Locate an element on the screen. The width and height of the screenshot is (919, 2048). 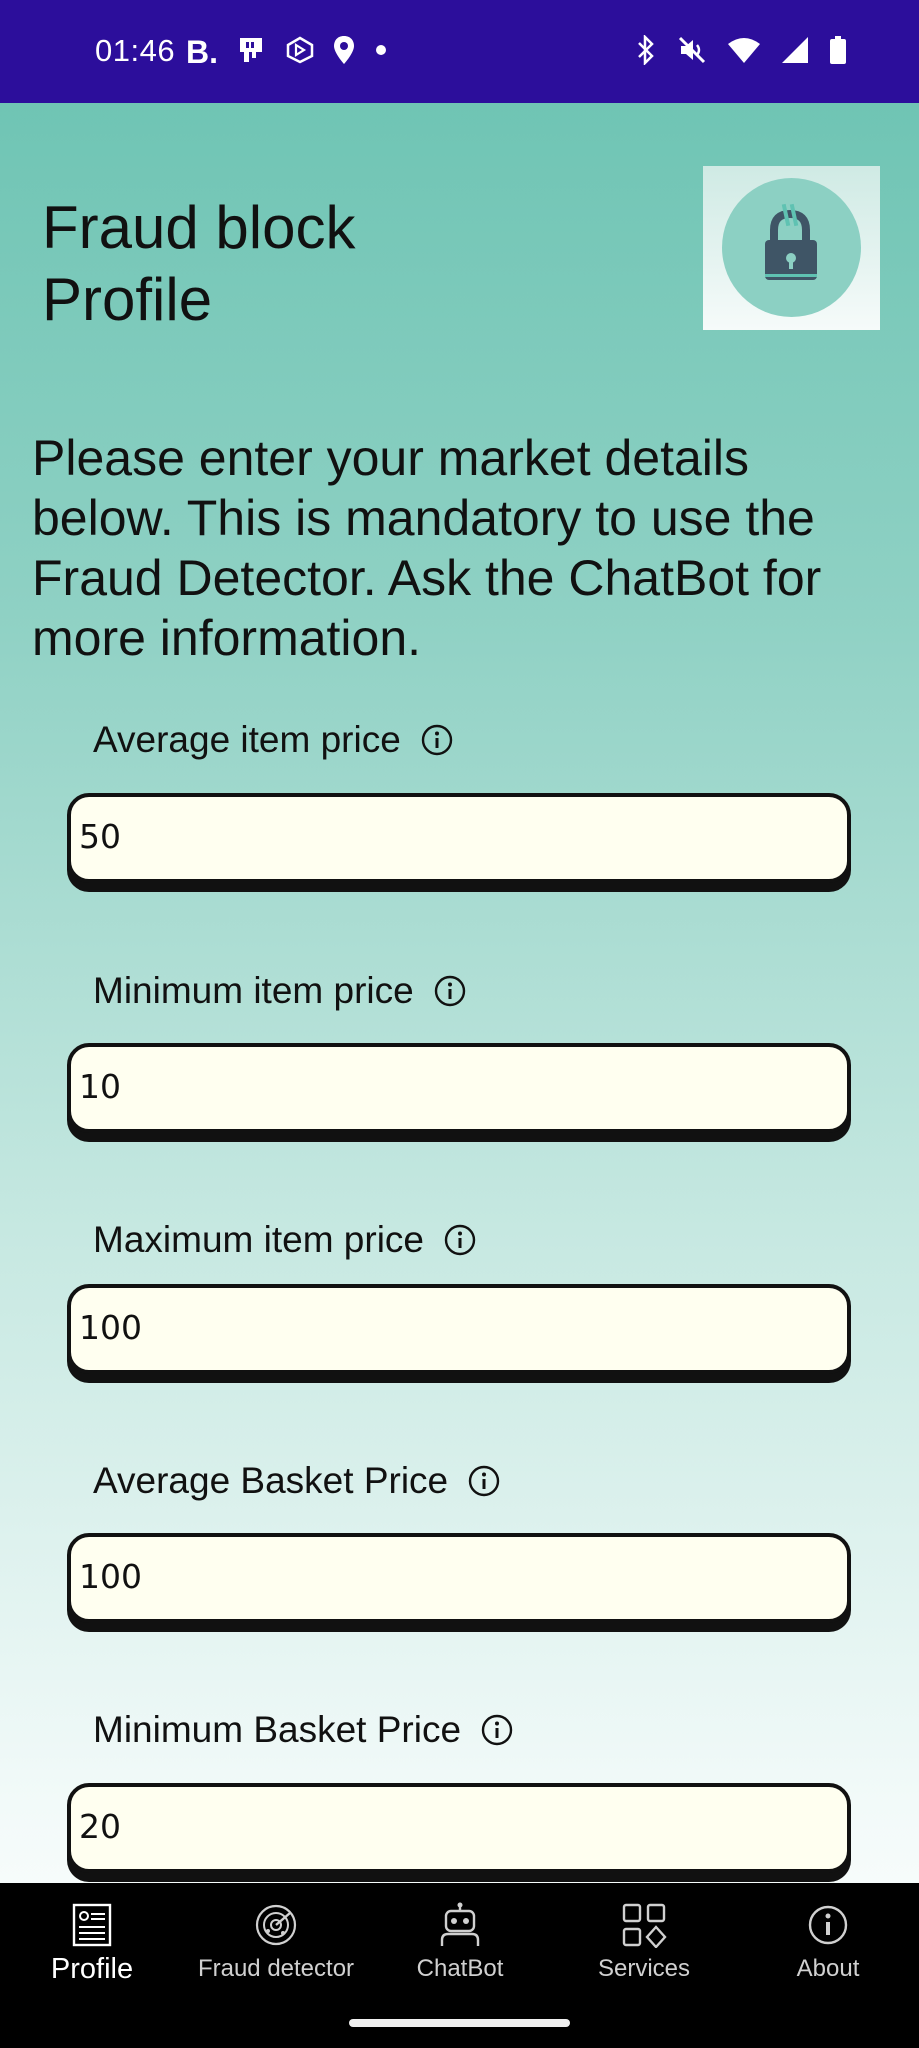
battery-icon is located at coordinates (838, 52).